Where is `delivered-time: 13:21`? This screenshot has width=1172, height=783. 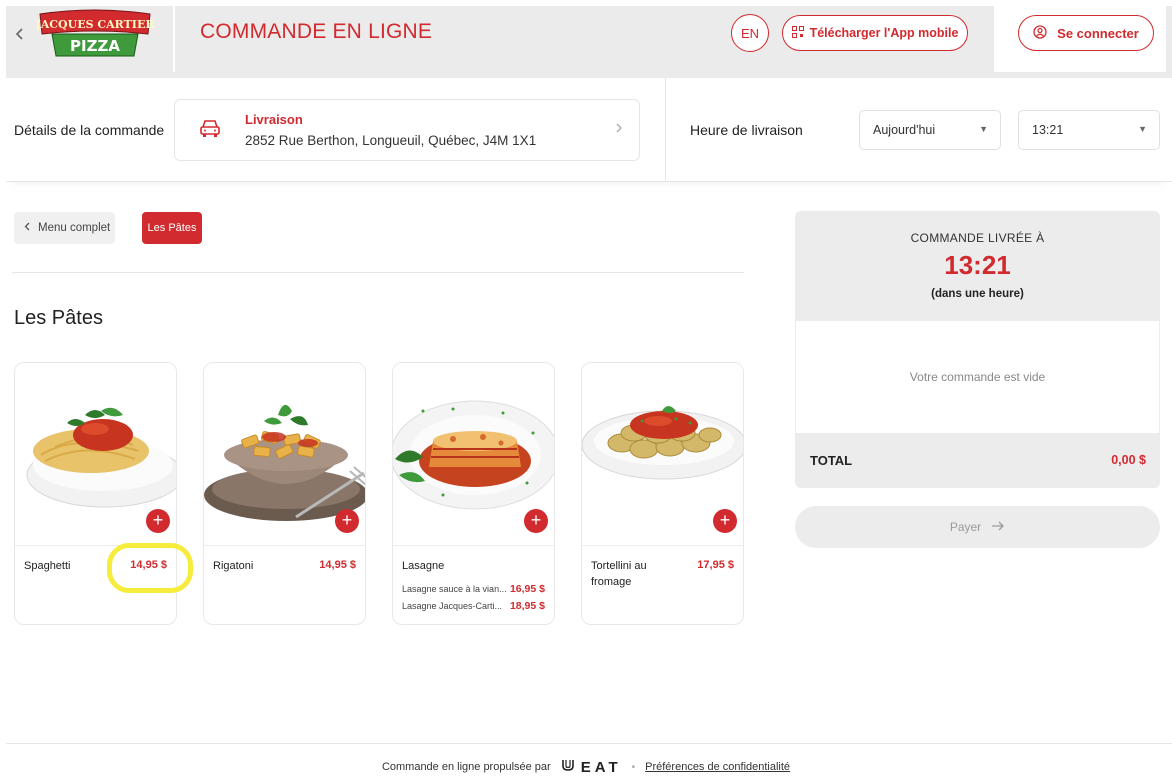
delivered-time: 13:21 is located at coordinates (977, 265).